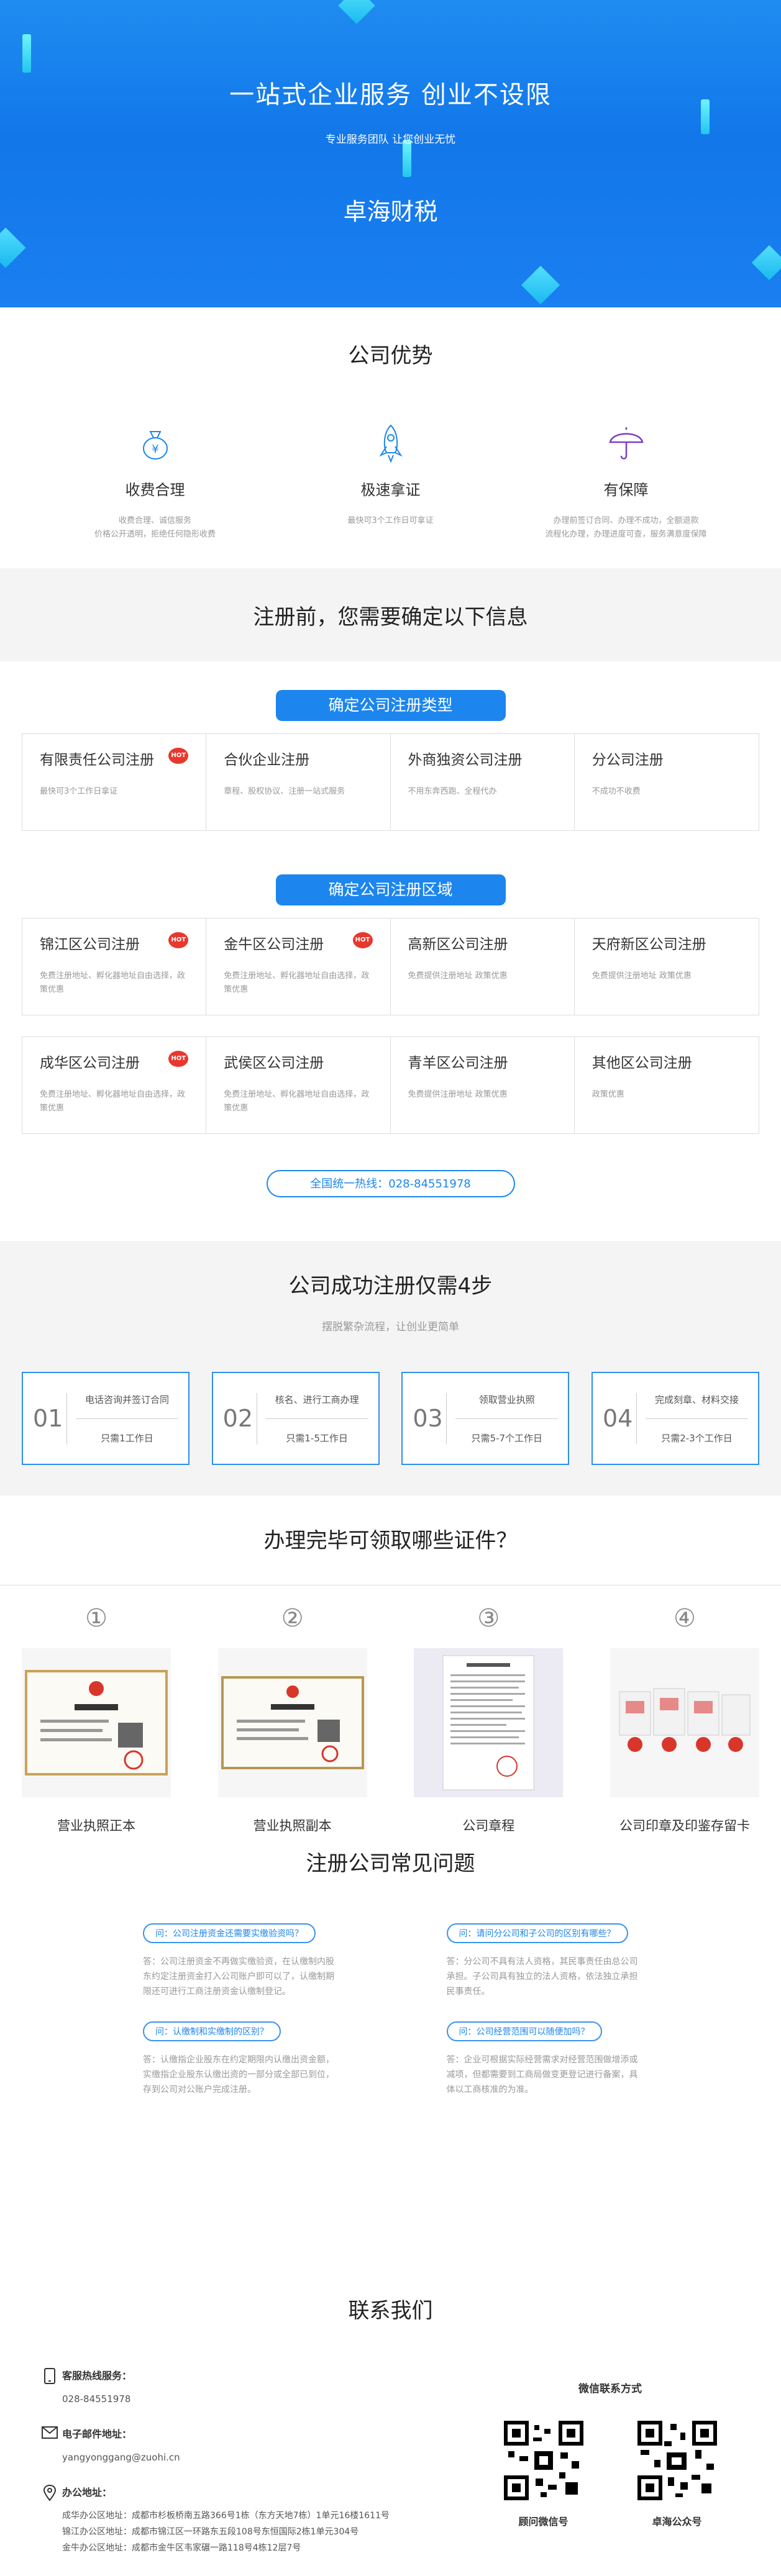  Describe the element at coordinates (292, 1719) in the screenshot. I see `doc-item: ② 营业执照副本` at that location.